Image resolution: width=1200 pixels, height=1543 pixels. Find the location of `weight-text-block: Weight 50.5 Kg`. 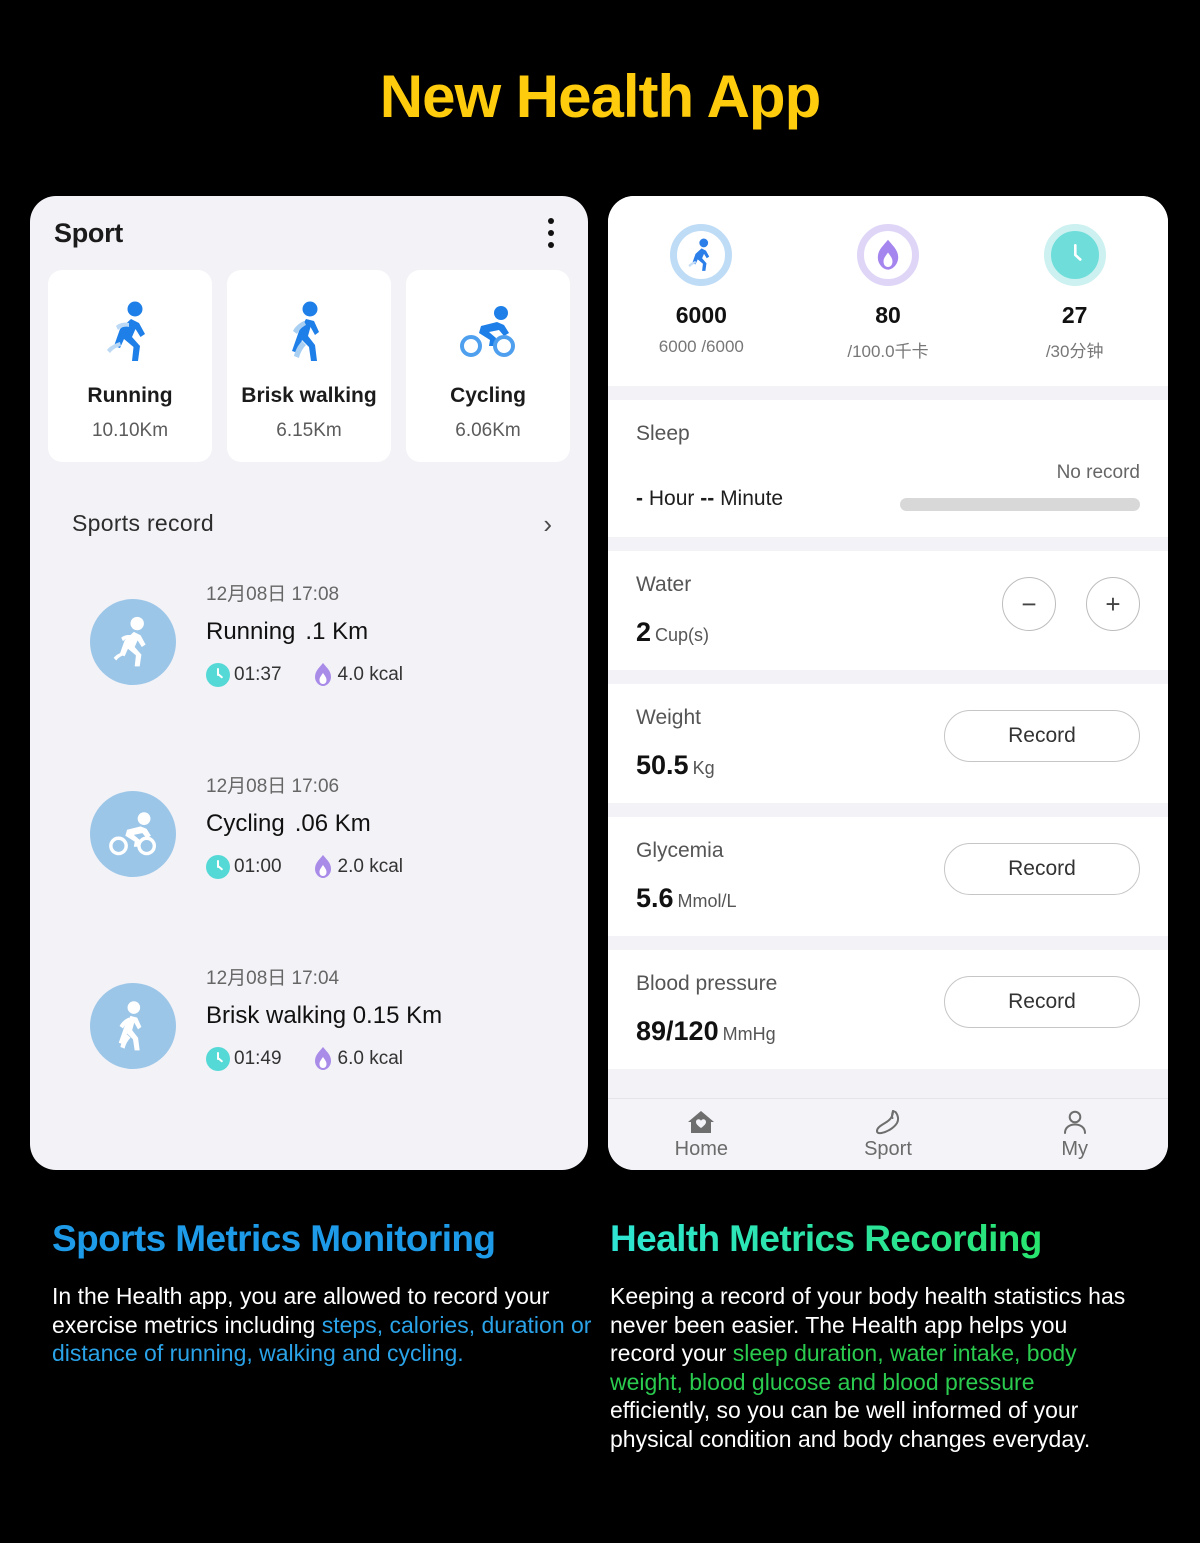

weight-text-block: Weight 50.5 Kg is located at coordinates (675, 743).